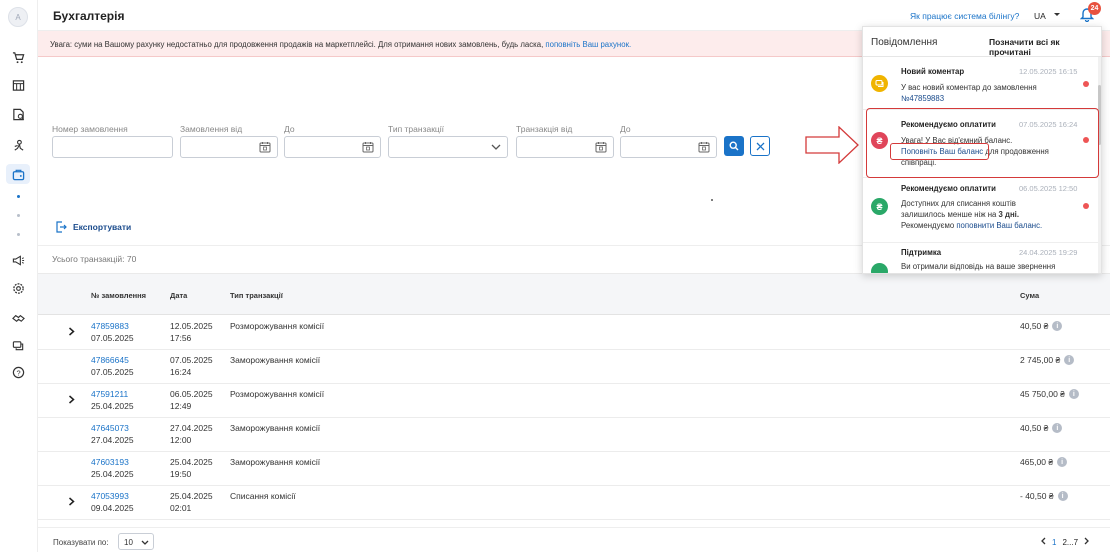  Describe the element at coordinates (112, 474) in the screenshot. I see `order-date: 25.04.2025` at that location.